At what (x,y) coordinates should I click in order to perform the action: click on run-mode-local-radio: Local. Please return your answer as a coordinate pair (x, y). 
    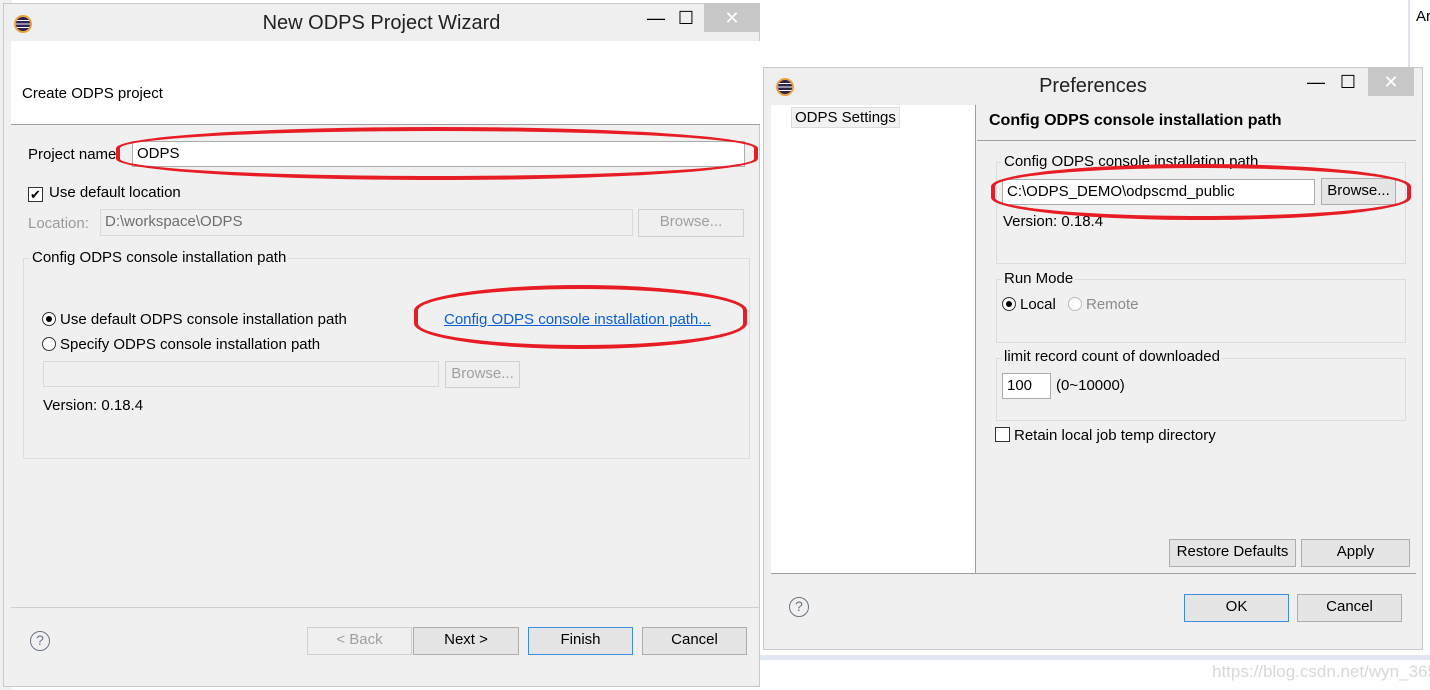
    Looking at the image, I should click on (1029, 304).